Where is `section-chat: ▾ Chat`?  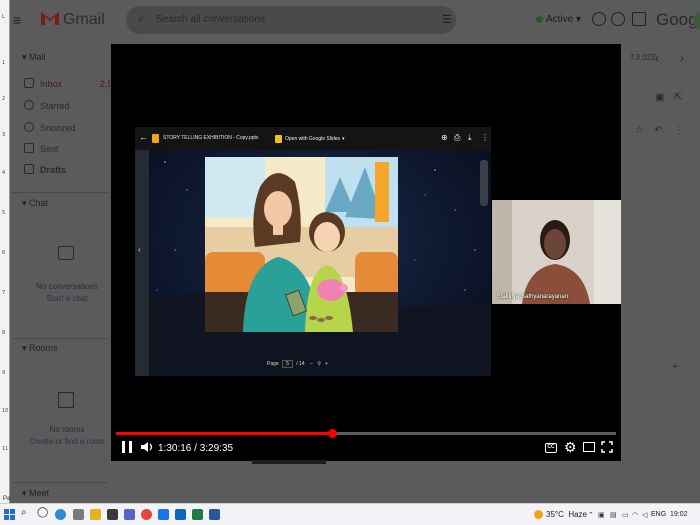 section-chat: ▾ Chat is located at coordinates (35, 203).